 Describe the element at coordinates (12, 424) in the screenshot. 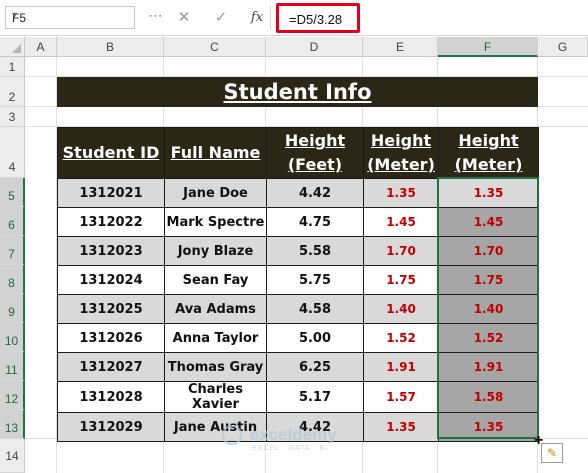

I see `row-header-13: 13` at that location.